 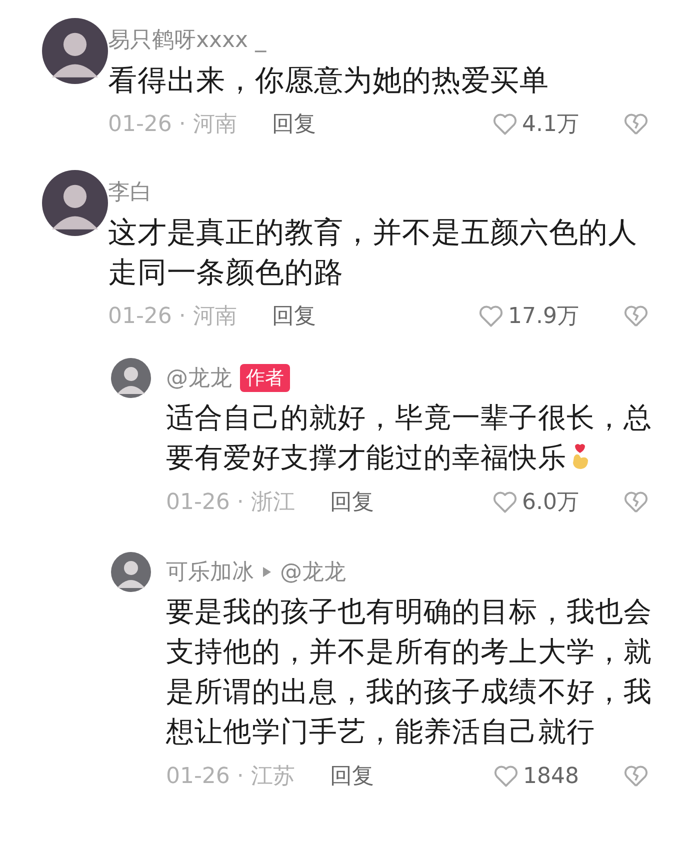 What do you see at coordinates (267, 572) in the screenshot?
I see `caret-icon` at bounding box center [267, 572].